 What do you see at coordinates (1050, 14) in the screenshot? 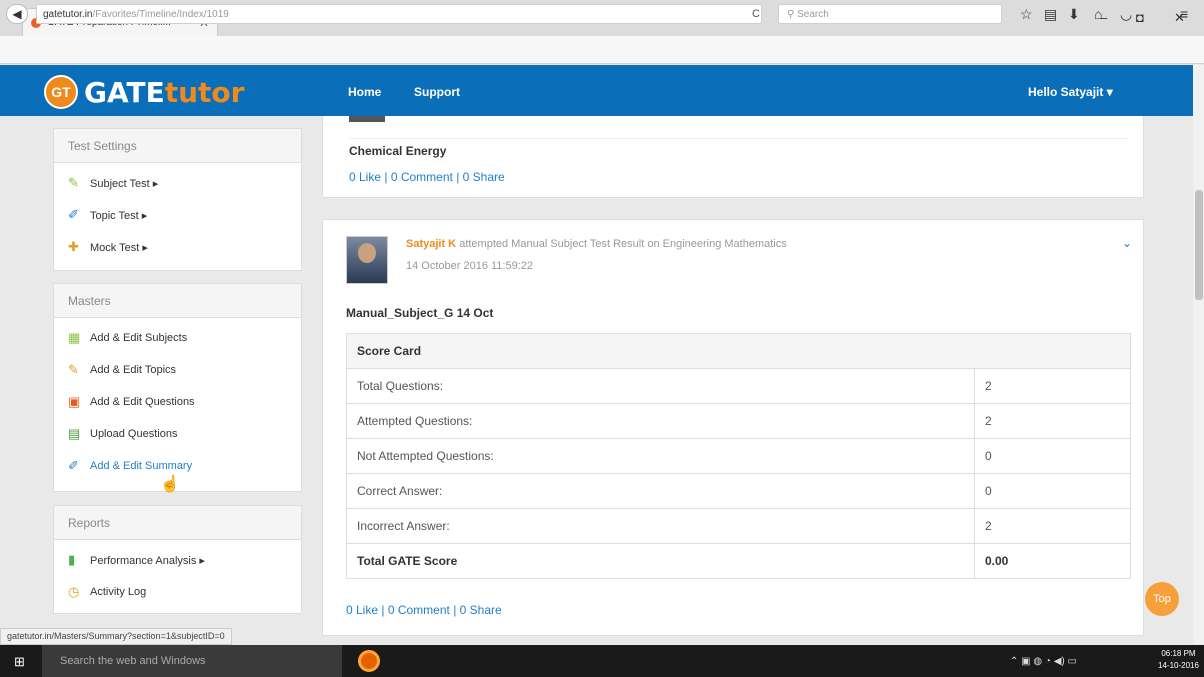
I see `reading-list-icon: ▤` at bounding box center [1050, 14].